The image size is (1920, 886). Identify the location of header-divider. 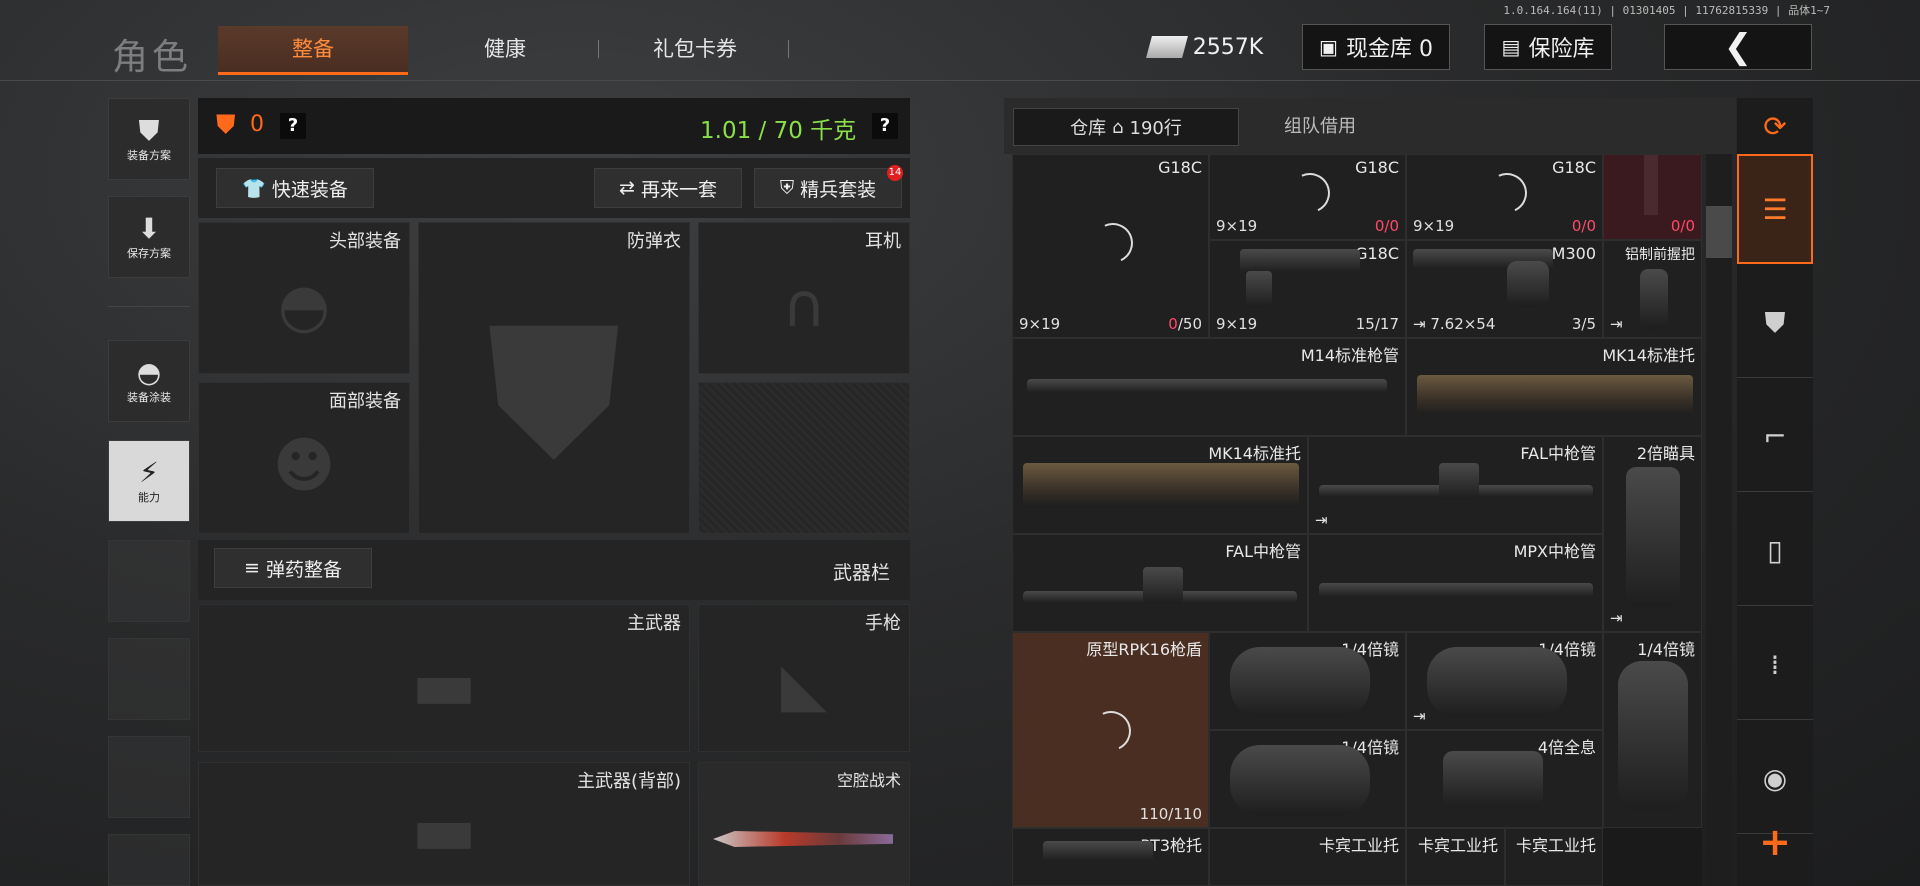
(960, 80).